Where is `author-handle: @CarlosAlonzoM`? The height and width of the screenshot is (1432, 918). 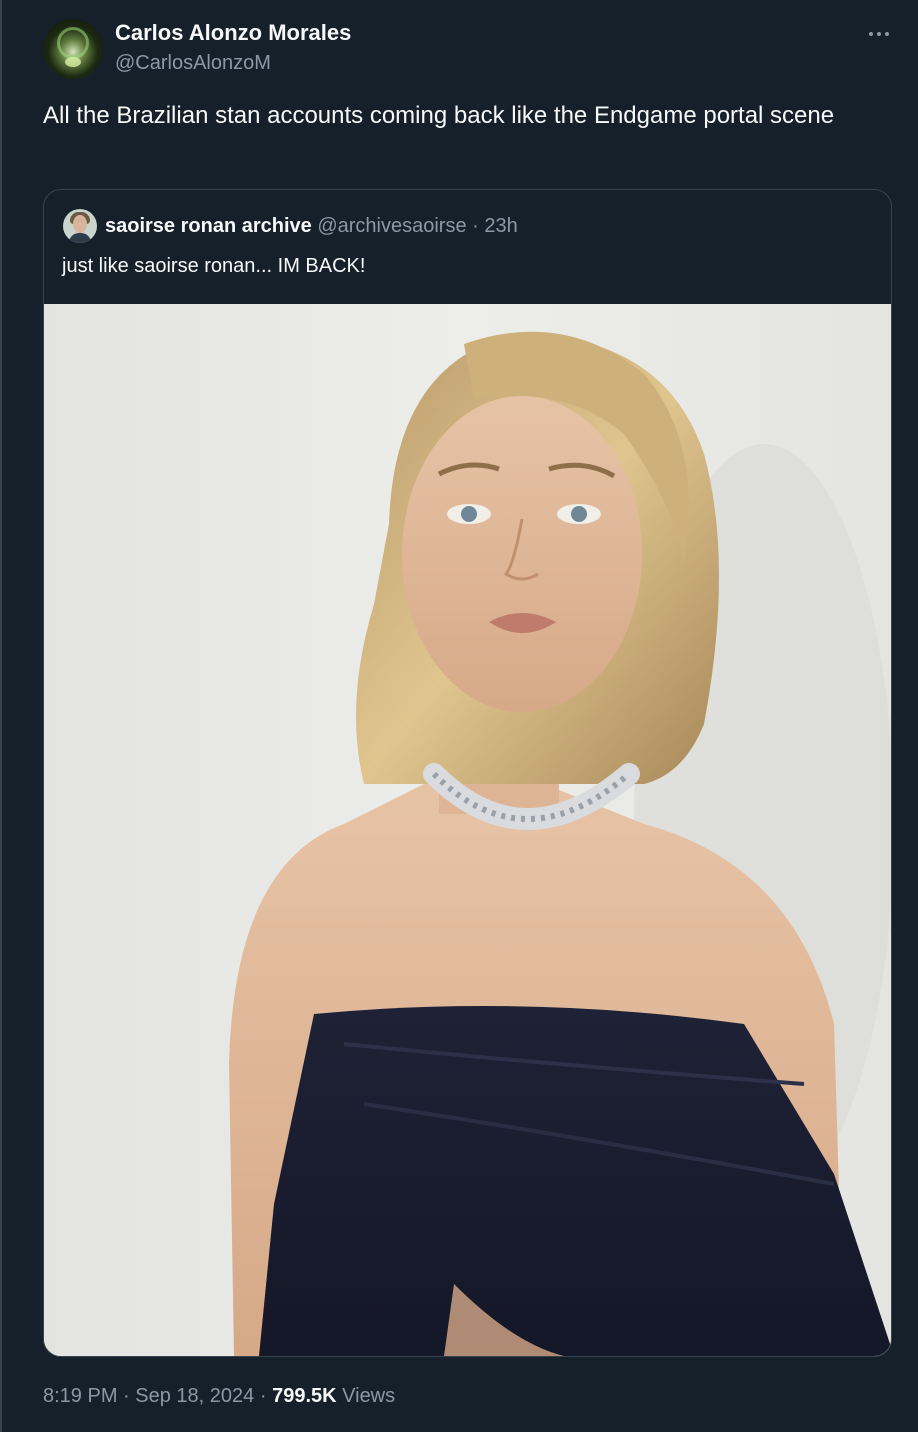 author-handle: @CarlosAlonzoM is located at coordinates (193, 63).